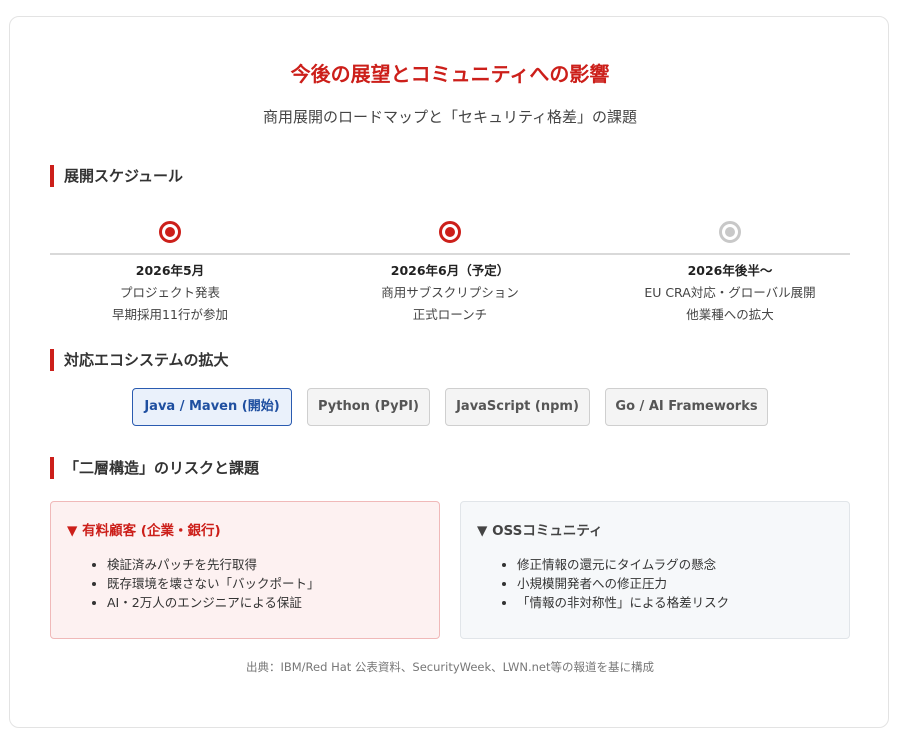  What do you see at coordinates (169, 292) in the screenshot?
I see `timeline-detail: プロジェクト発表` at bounding box center [169, 292].